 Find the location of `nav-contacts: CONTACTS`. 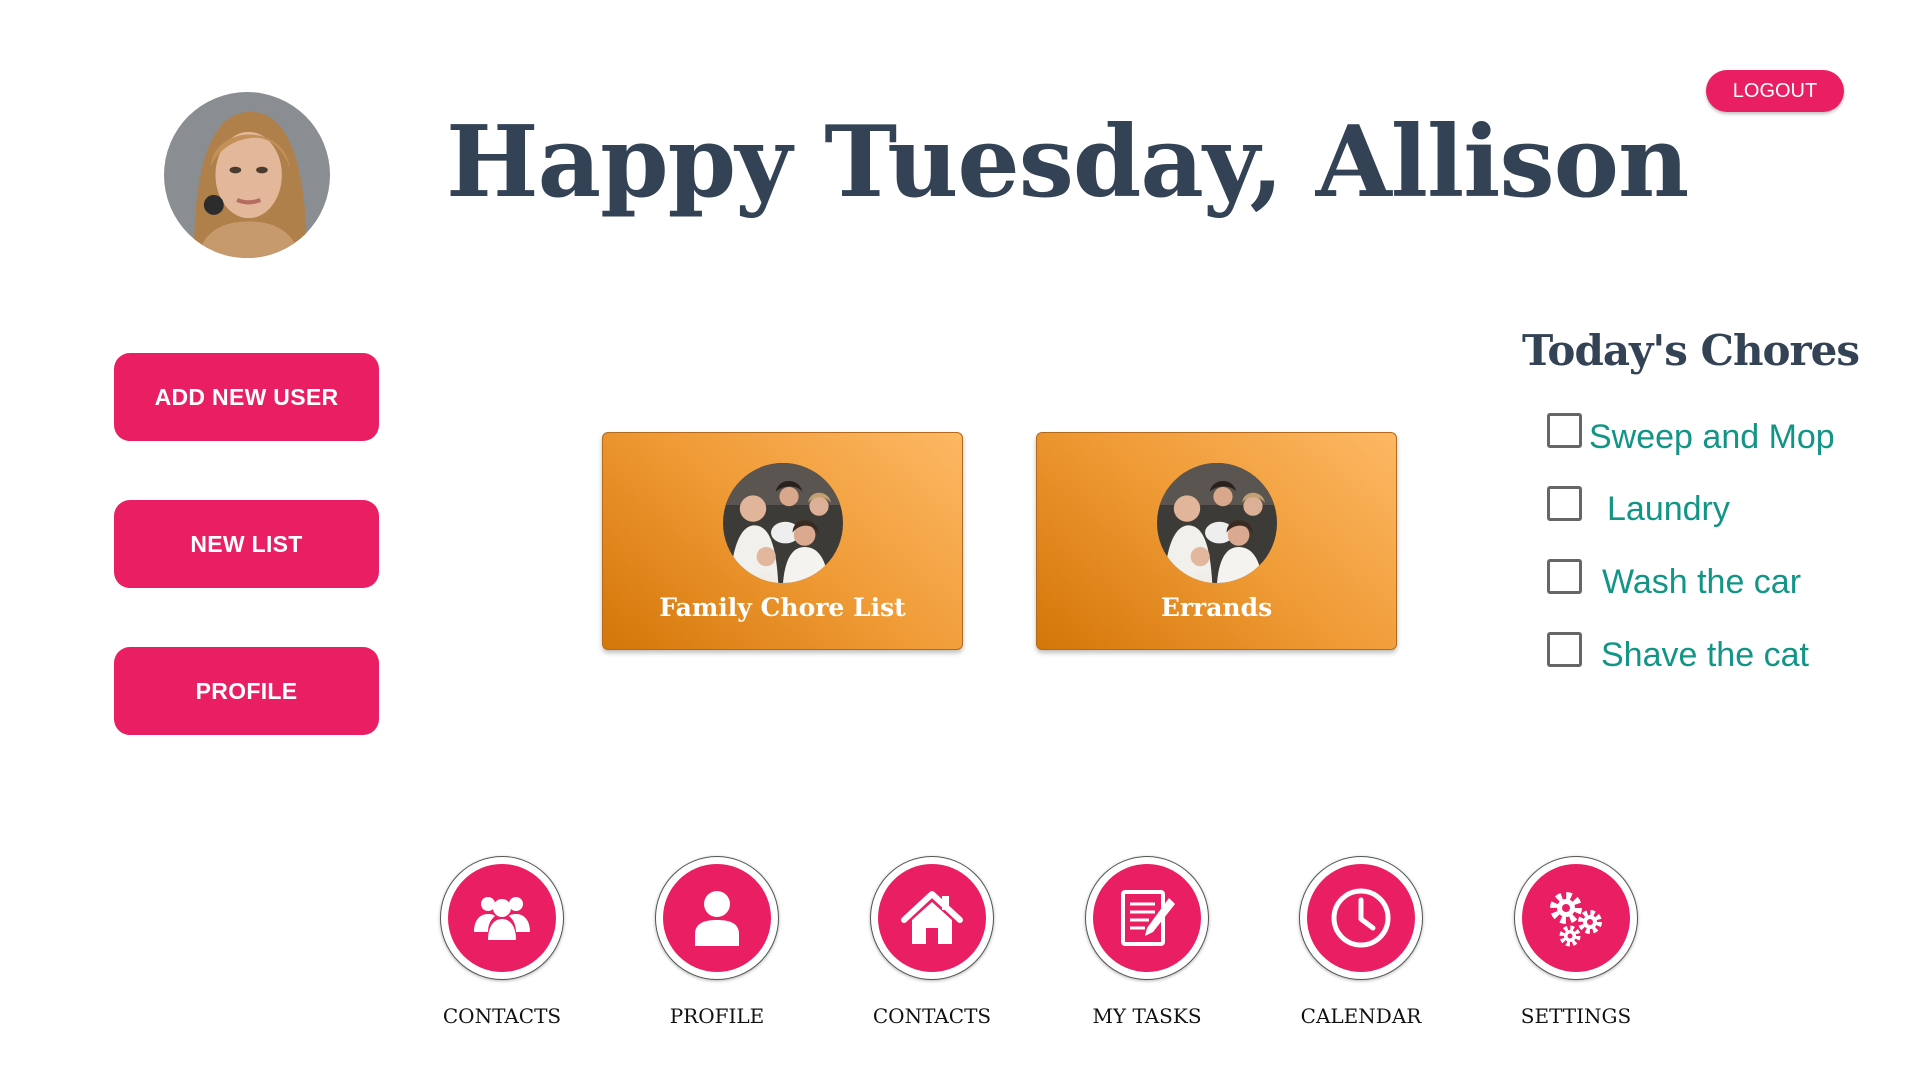

nav-contacts: CONTACTS is located at coordinates (502, 942).